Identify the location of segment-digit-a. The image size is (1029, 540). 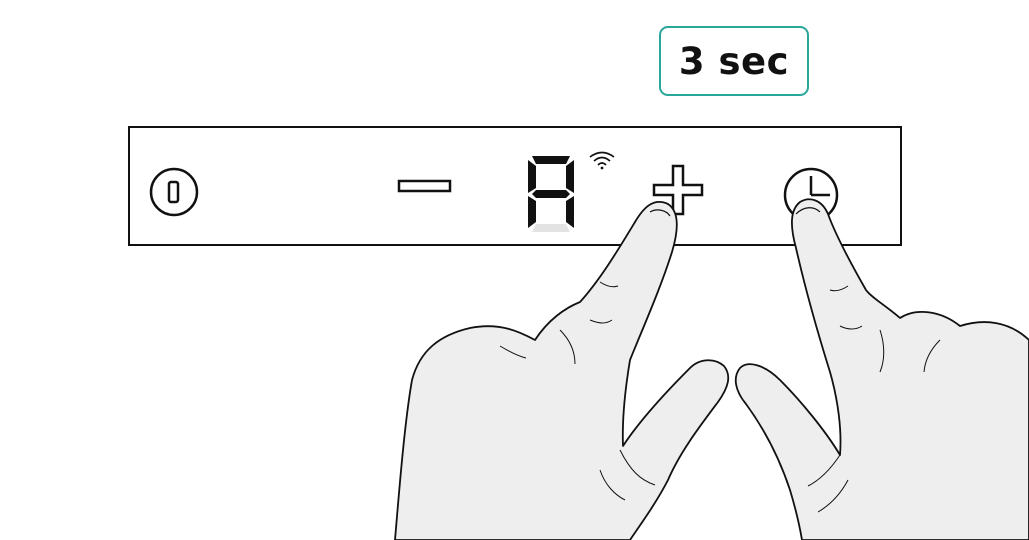
(551, 194).